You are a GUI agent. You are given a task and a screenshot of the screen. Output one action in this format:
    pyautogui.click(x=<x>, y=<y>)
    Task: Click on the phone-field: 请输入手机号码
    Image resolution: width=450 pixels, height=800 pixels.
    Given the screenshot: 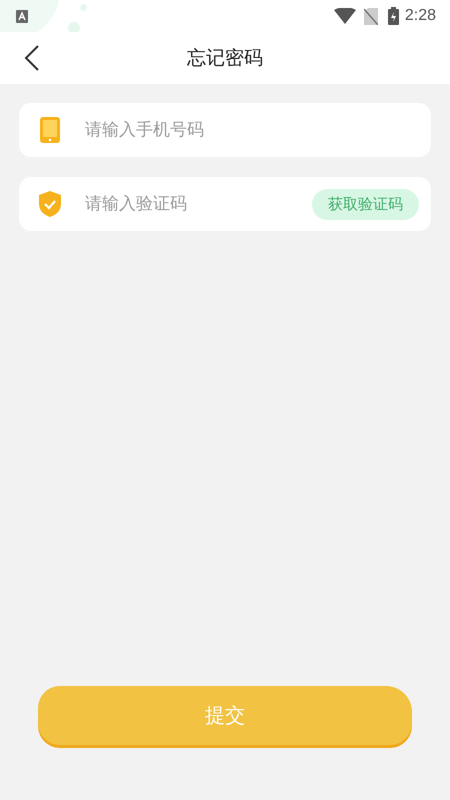 What is the action you would take?
    pyautogui.click(x=225, y=130)
    